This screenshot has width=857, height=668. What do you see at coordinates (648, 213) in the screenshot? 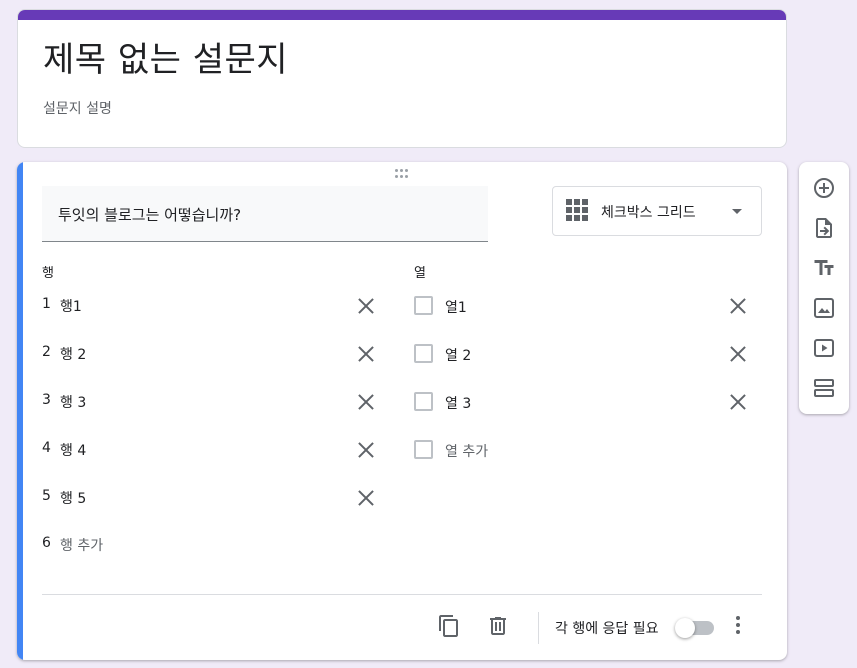
I see `question-type-label: 체크박스 그리드` at bounding box center [648, 213].